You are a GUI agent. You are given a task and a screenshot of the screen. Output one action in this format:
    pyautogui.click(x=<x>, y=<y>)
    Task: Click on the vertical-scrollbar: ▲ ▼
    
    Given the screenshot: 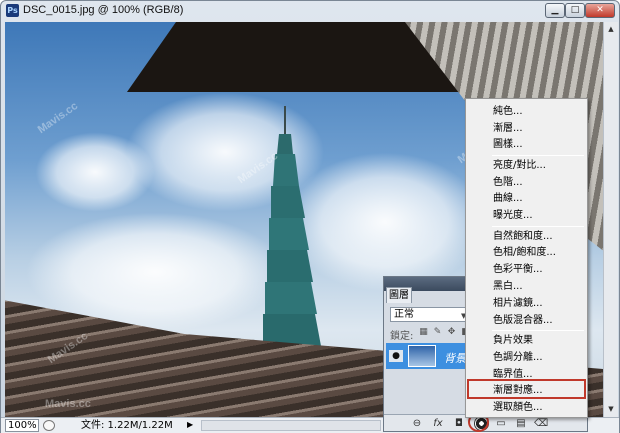 What is the action you would take?
    pyautogui.click(x=610, y=219)
    